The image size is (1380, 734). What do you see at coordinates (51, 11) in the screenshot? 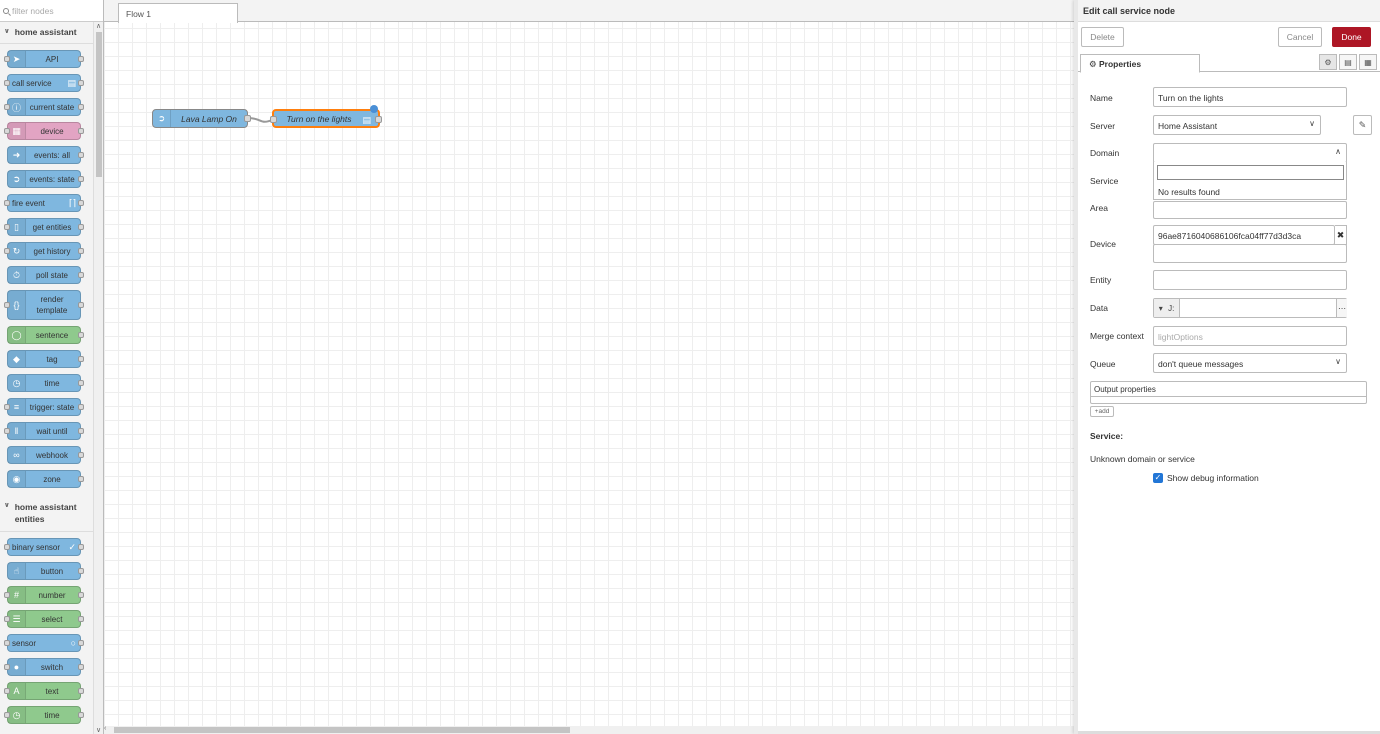
I see `palette-filter: filter nodes` at bounding box center [51, 11].